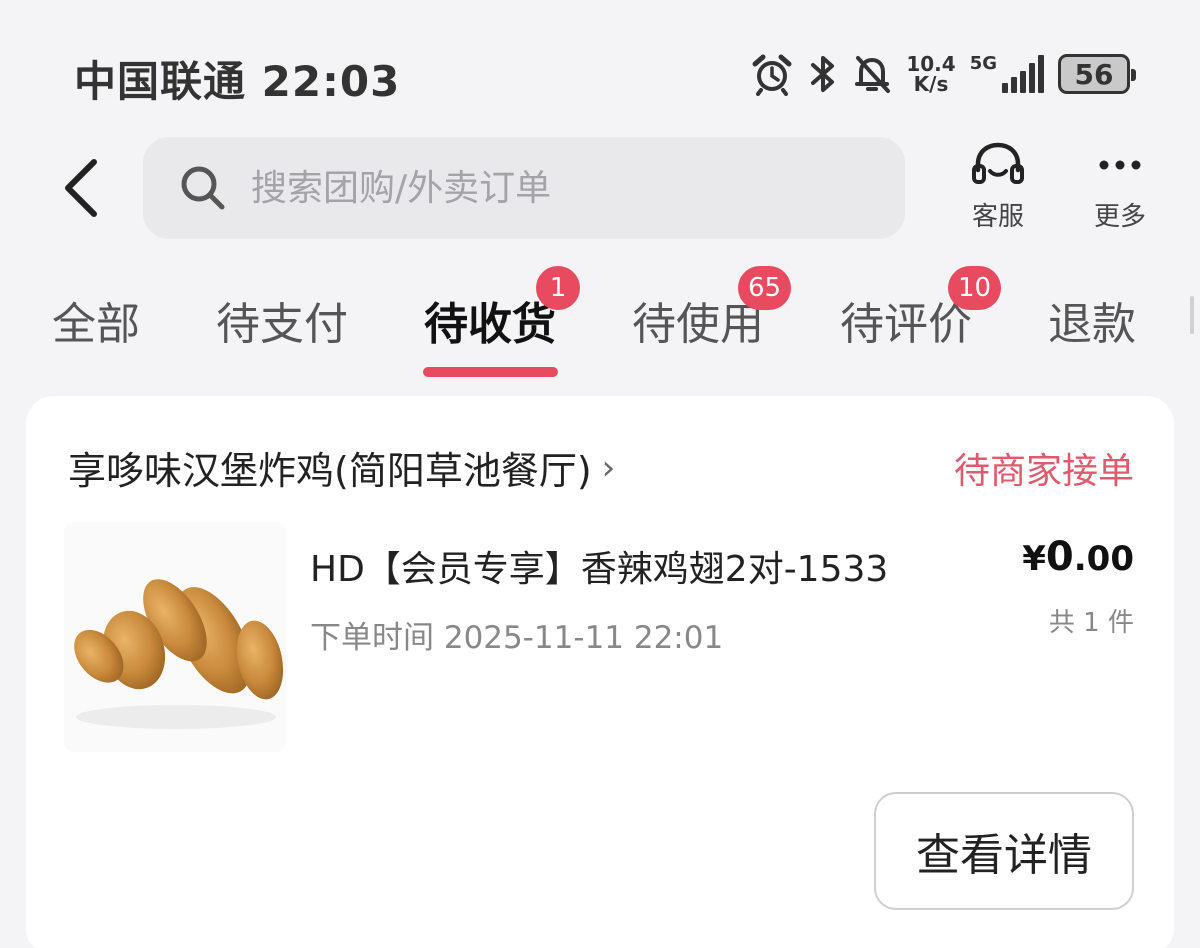 Image resolution: width=1200 pixels, height=948 pixels. What do you see at coordinates (490, 324) in the screenshot?
I see `tab-label: 待收货` at bounding box center [490, 324].